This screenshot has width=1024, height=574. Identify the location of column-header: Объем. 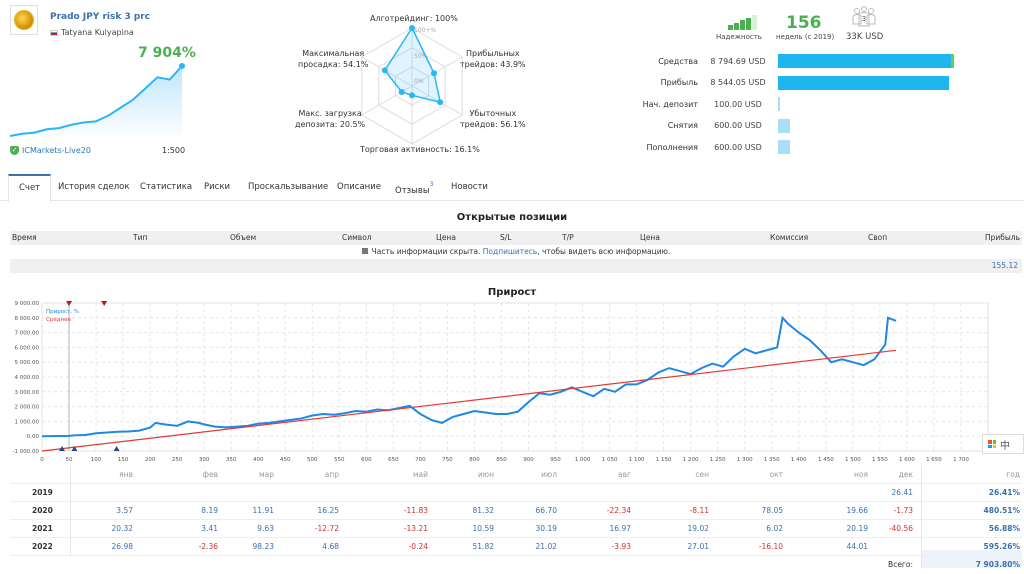
(243, 237).